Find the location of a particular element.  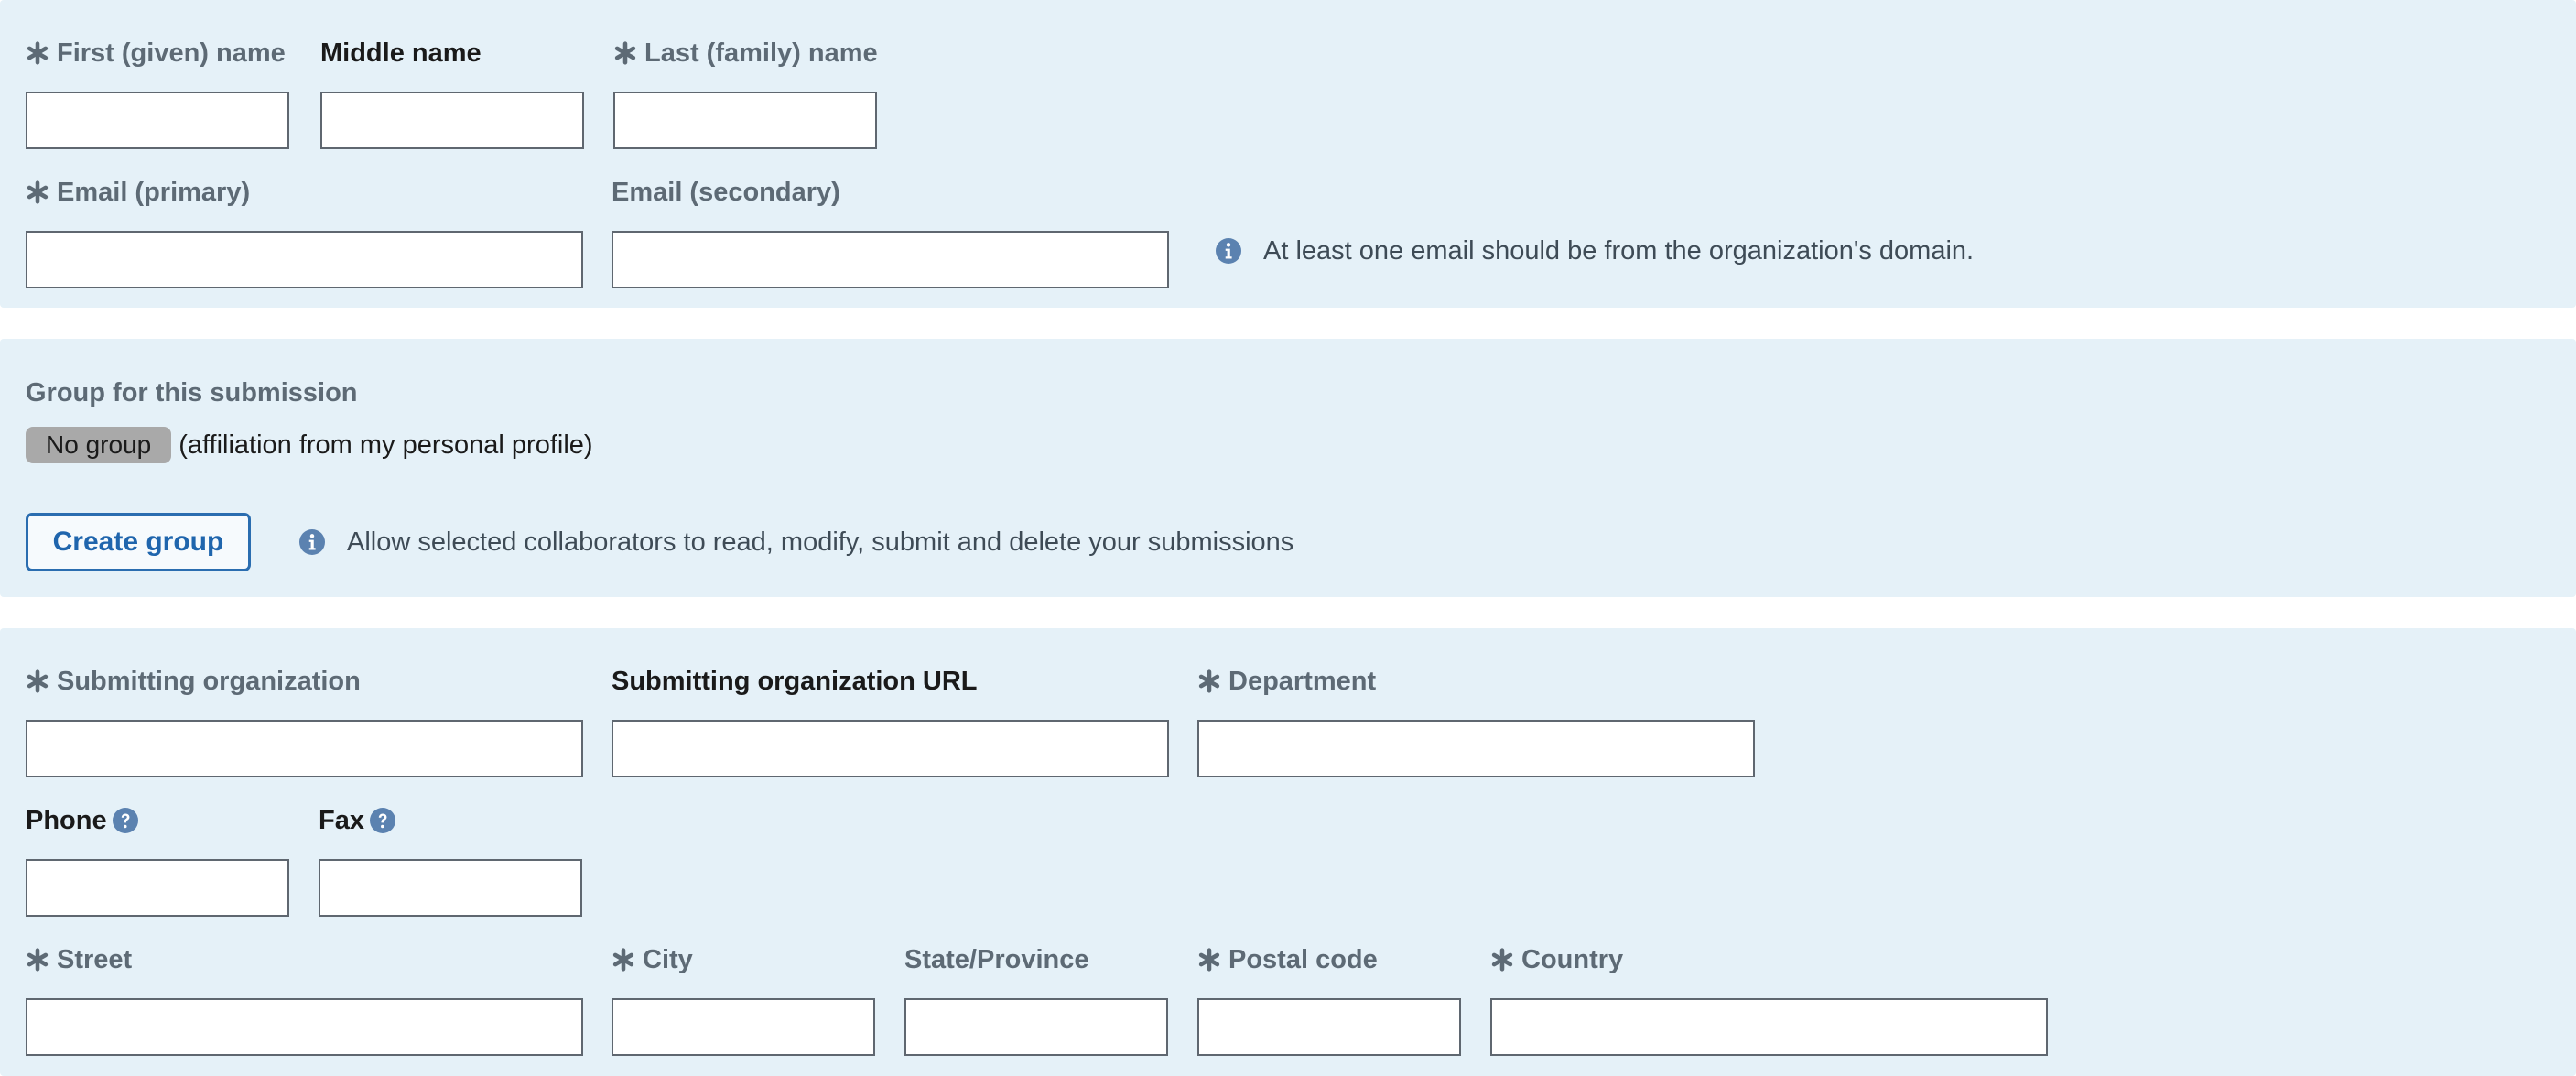

organization-url-label-text: Submitting organization URL is located at coordinates (795, 681).